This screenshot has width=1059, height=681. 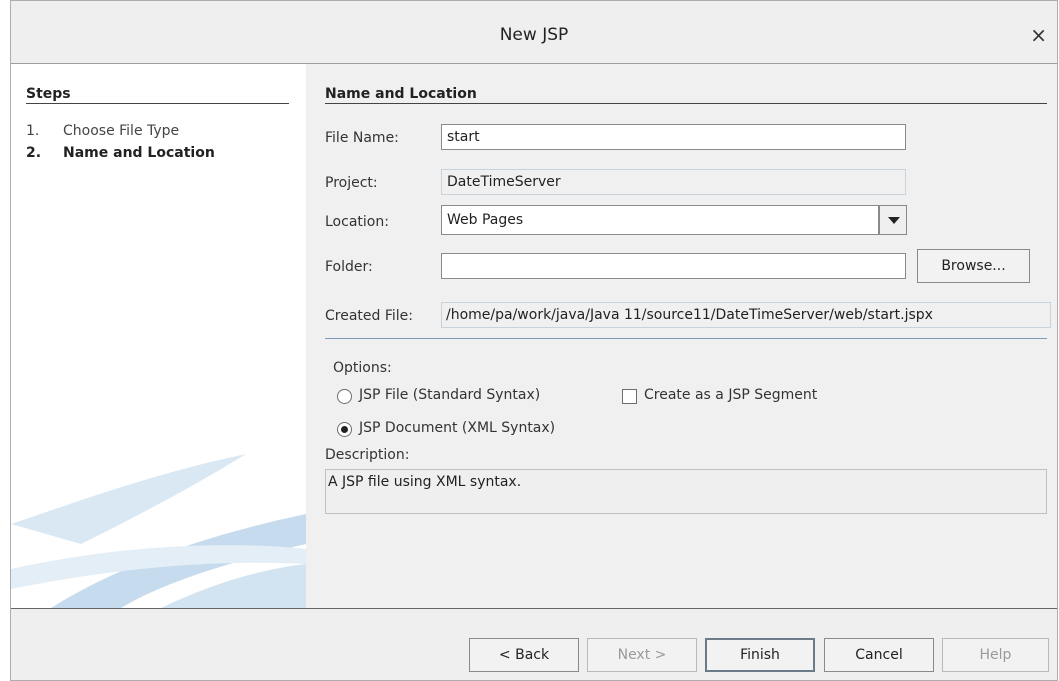 I want to click on button-bar: < Back Next > Finish Cancel Help, so click(x=534, y=644).